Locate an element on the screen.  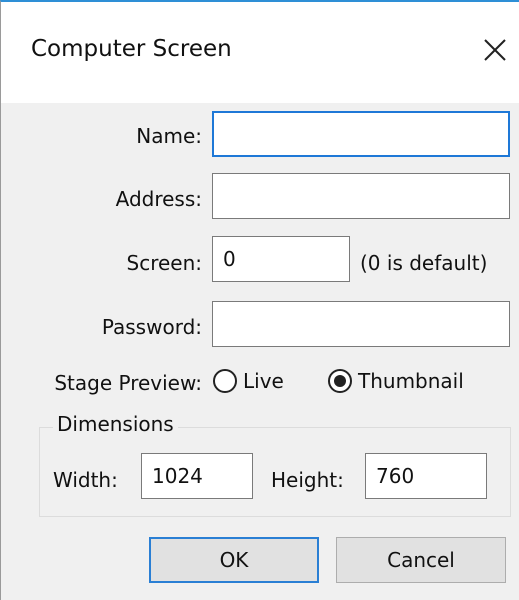
width-label: Width: is located at coordinates (85, 480).